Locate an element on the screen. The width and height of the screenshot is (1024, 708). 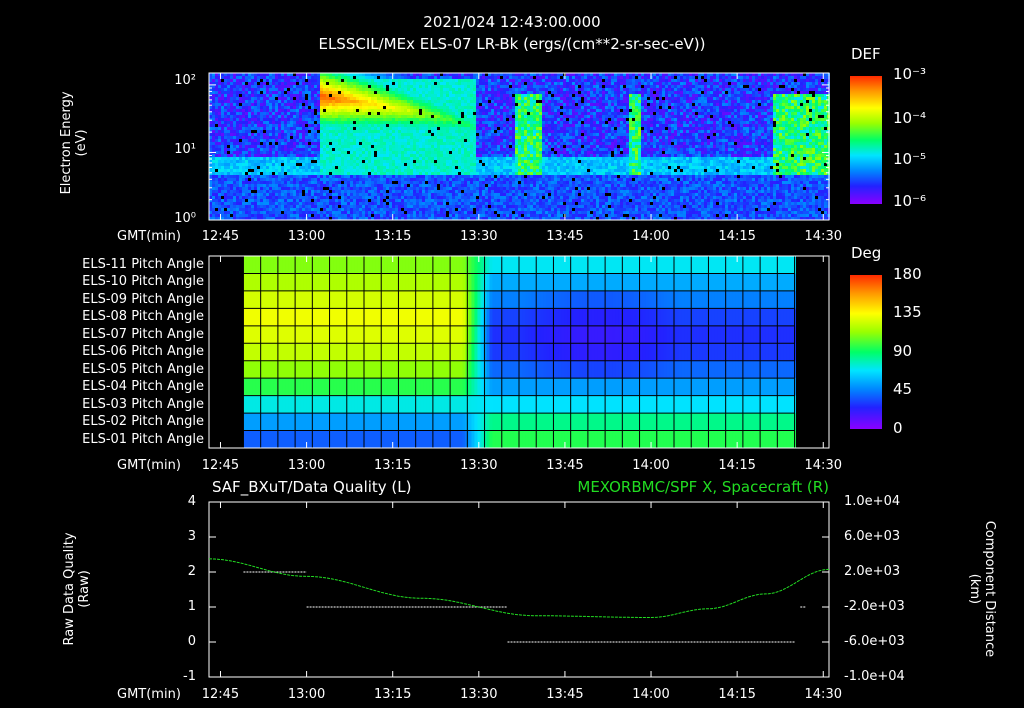
spf-x-line is located at coordinates (519, 588).